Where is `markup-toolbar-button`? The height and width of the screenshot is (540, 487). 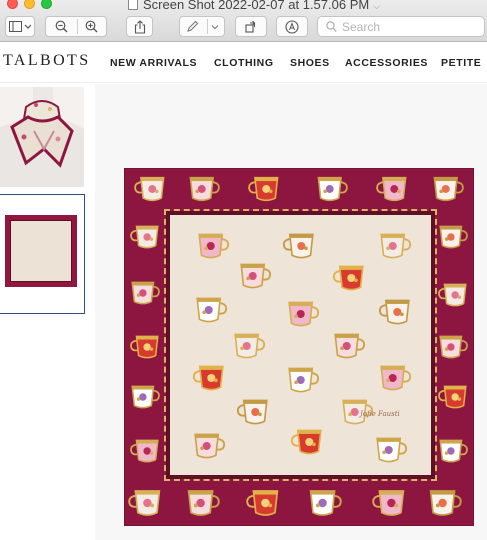
markup-toolbar-button is located at coordinates (292, 26).